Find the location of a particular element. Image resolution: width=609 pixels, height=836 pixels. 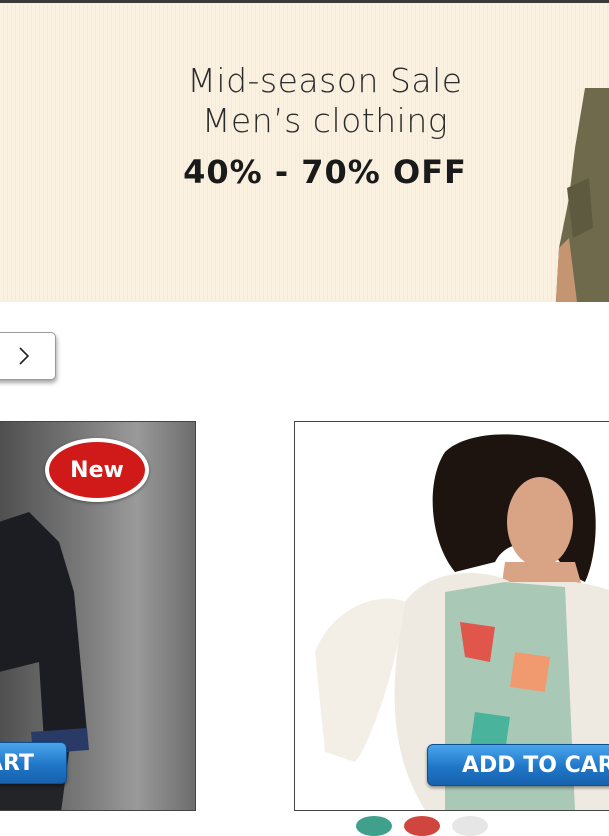

banner-title: Mid-season Sale is located at coordinates (325, 80).